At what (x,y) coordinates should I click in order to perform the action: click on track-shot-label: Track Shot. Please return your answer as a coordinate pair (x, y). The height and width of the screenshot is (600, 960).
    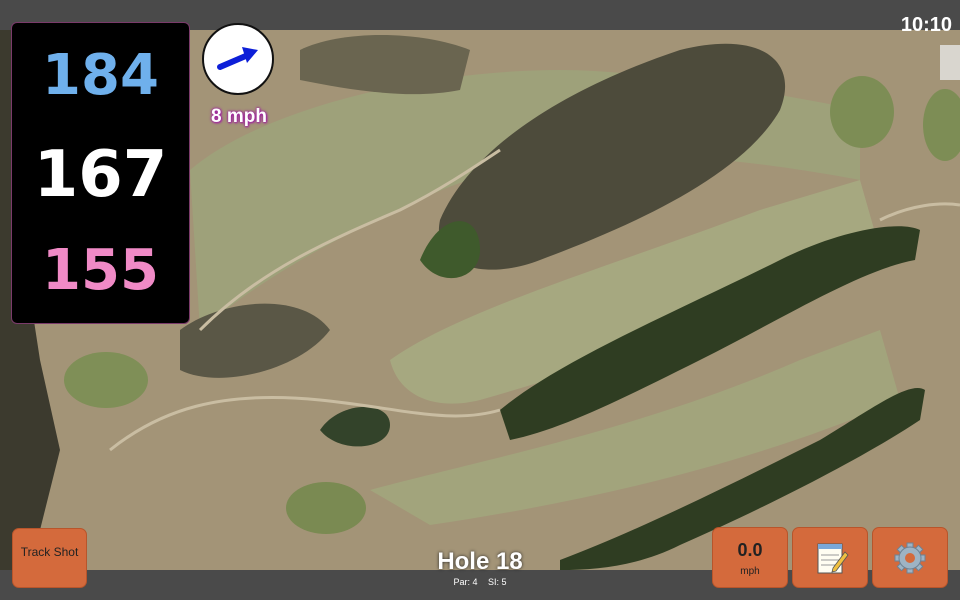
    Looking at the image, I should click on (49, 552).